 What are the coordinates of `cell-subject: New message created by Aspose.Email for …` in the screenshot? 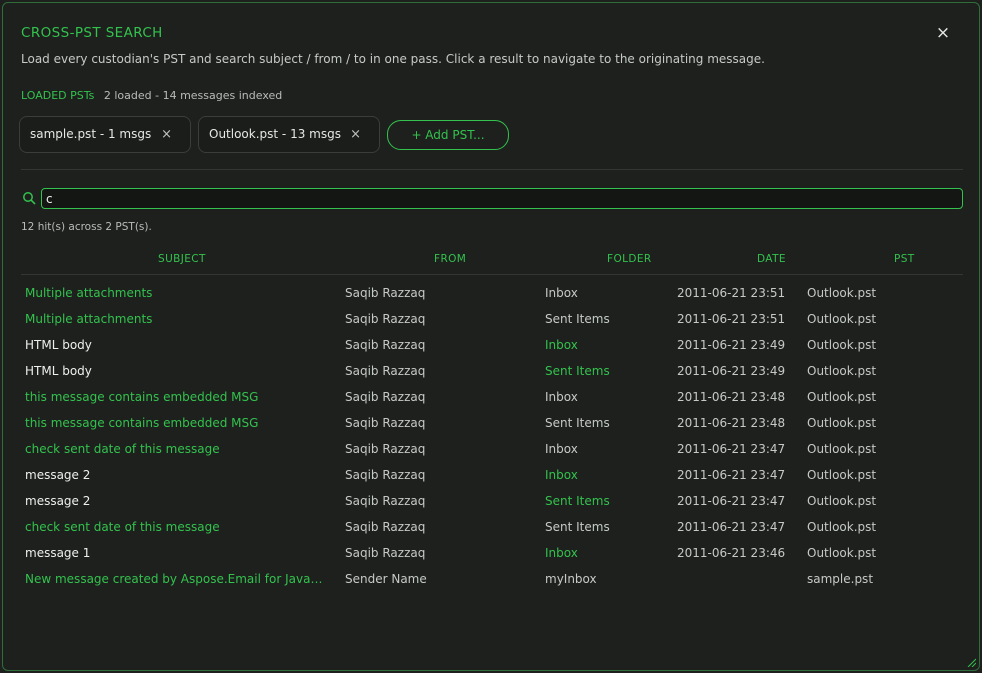 It's located at (176, 579).